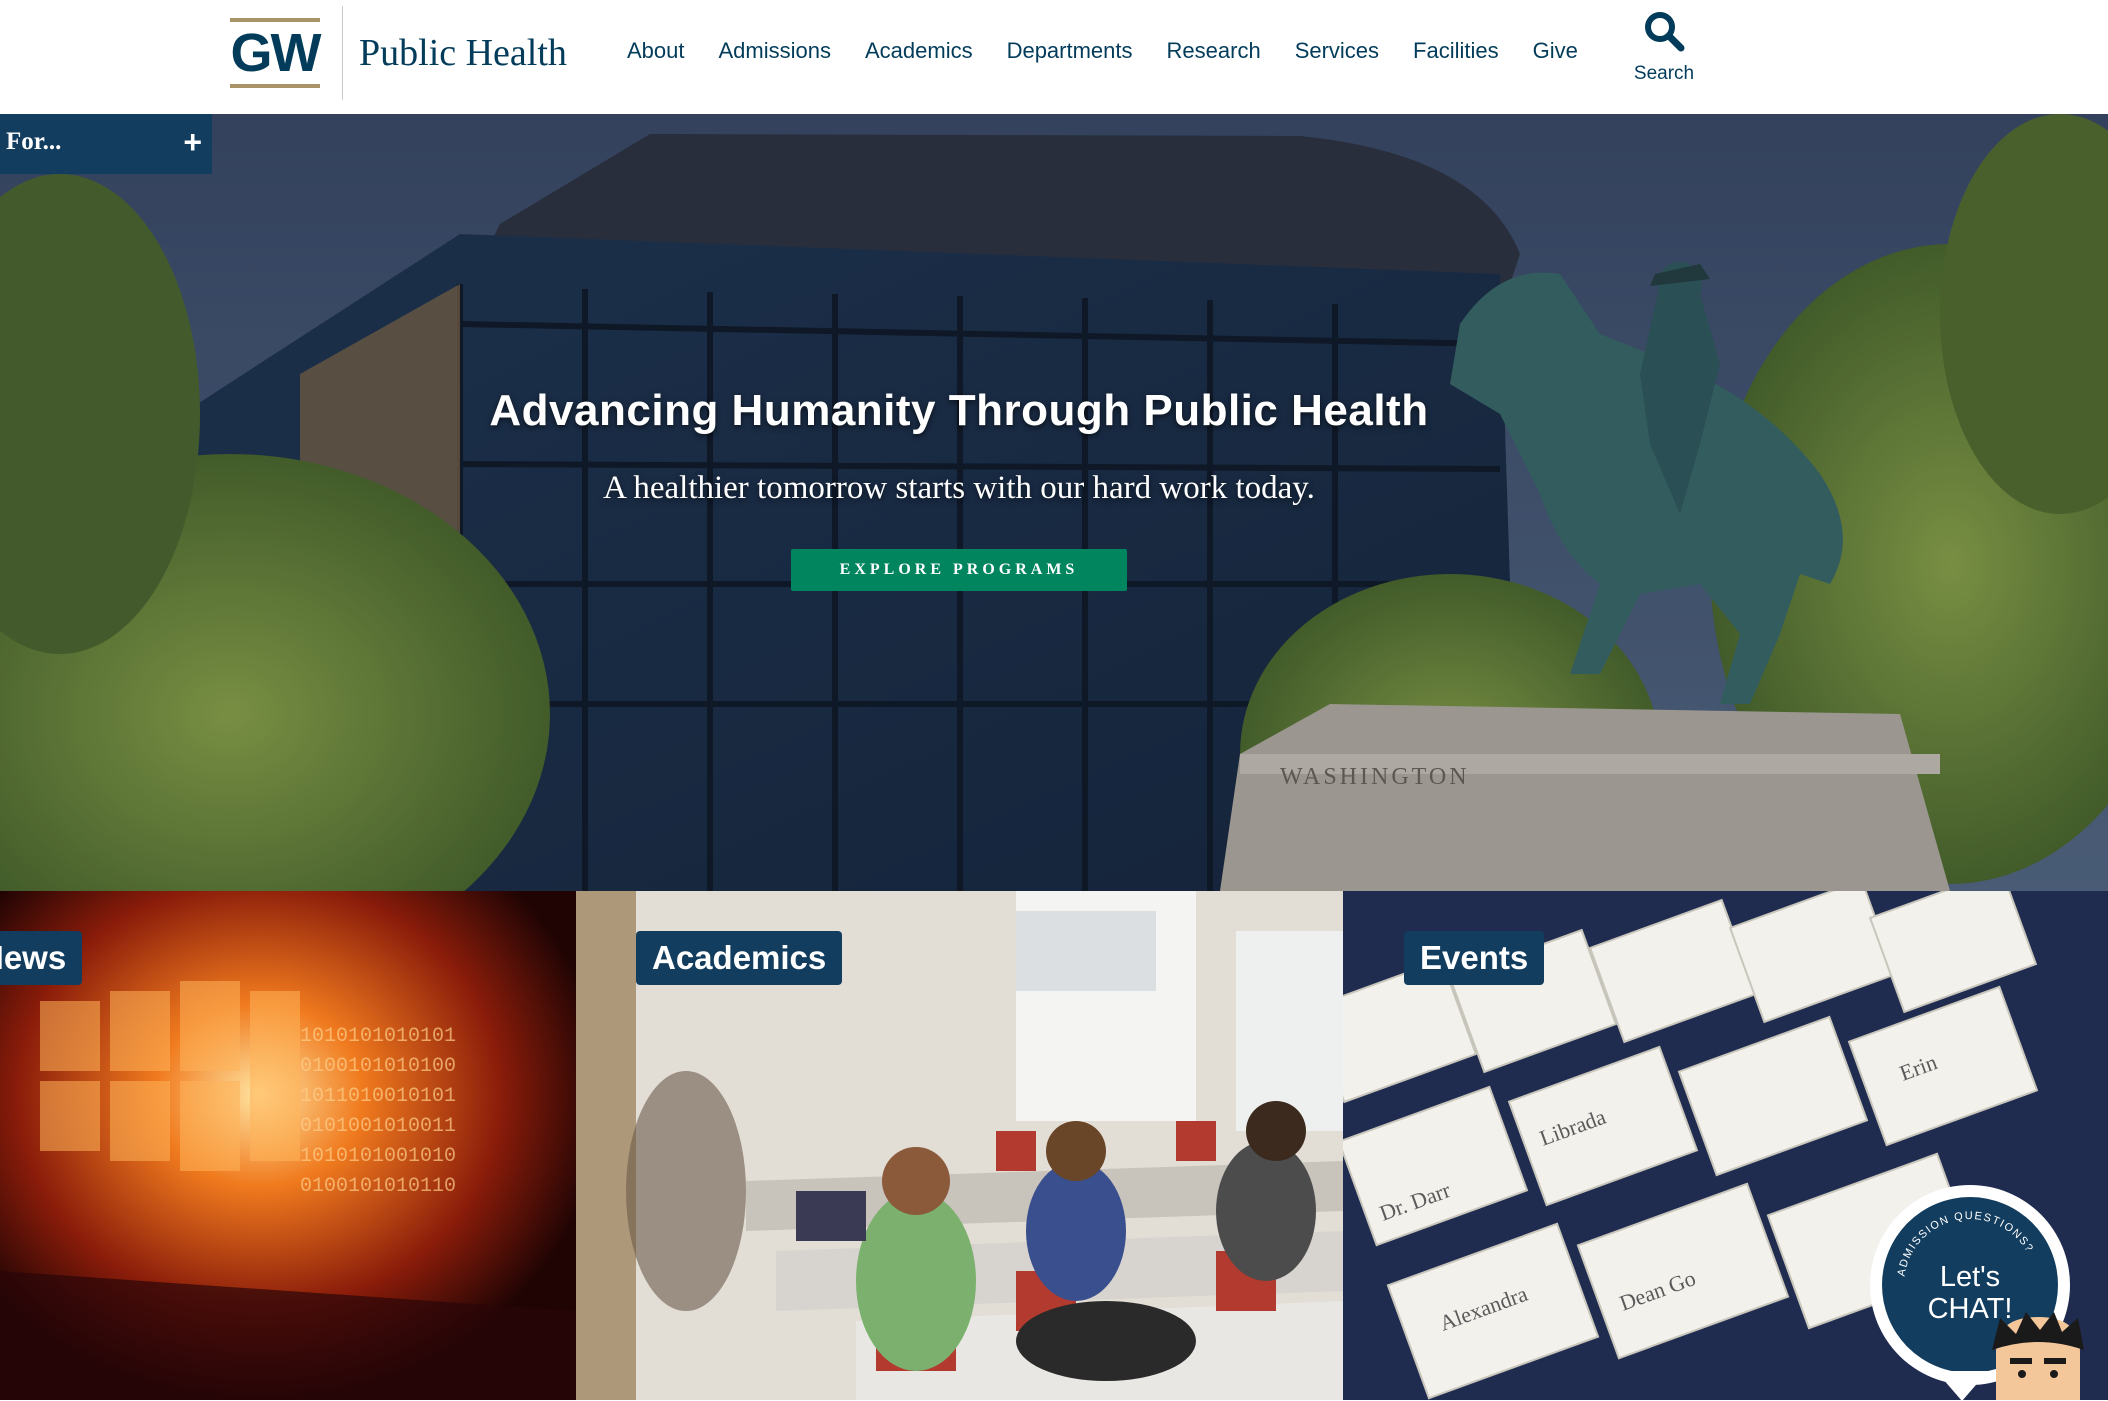  I want to click on search-label: Search, so click(1664, 73).